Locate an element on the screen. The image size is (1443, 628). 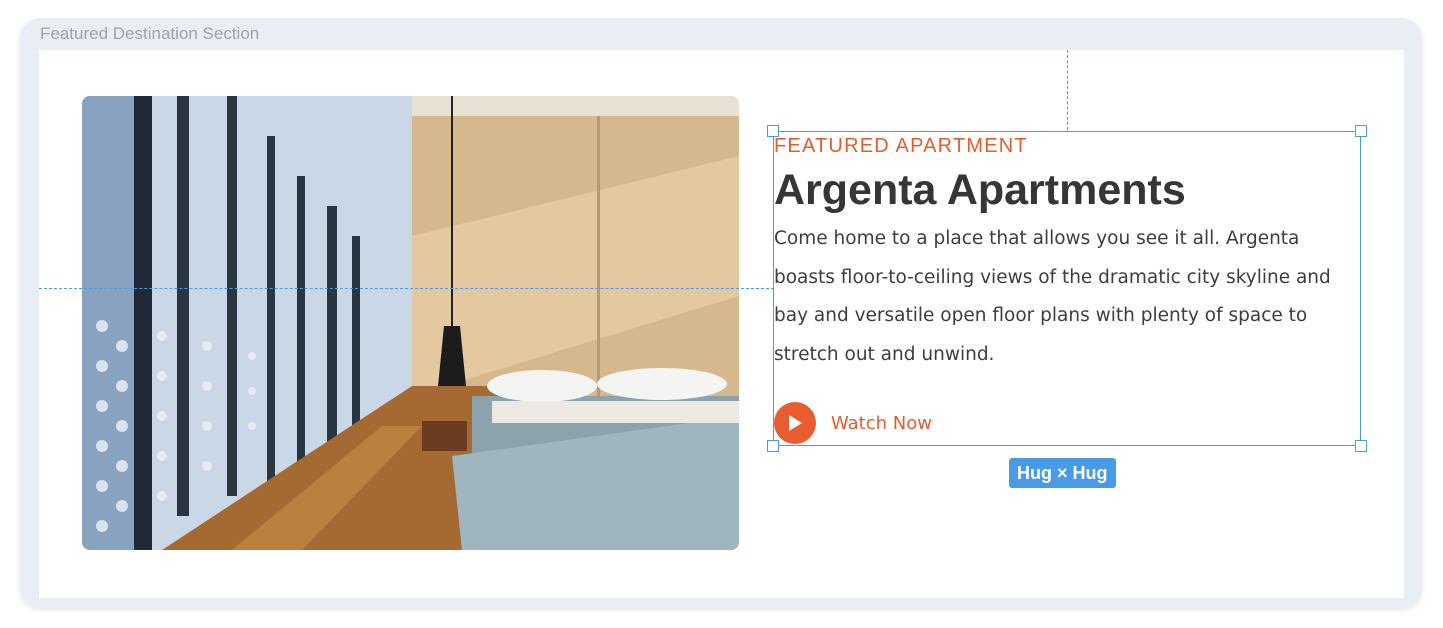
alignment-guide-vertical is located at coordinates (1067, 90).